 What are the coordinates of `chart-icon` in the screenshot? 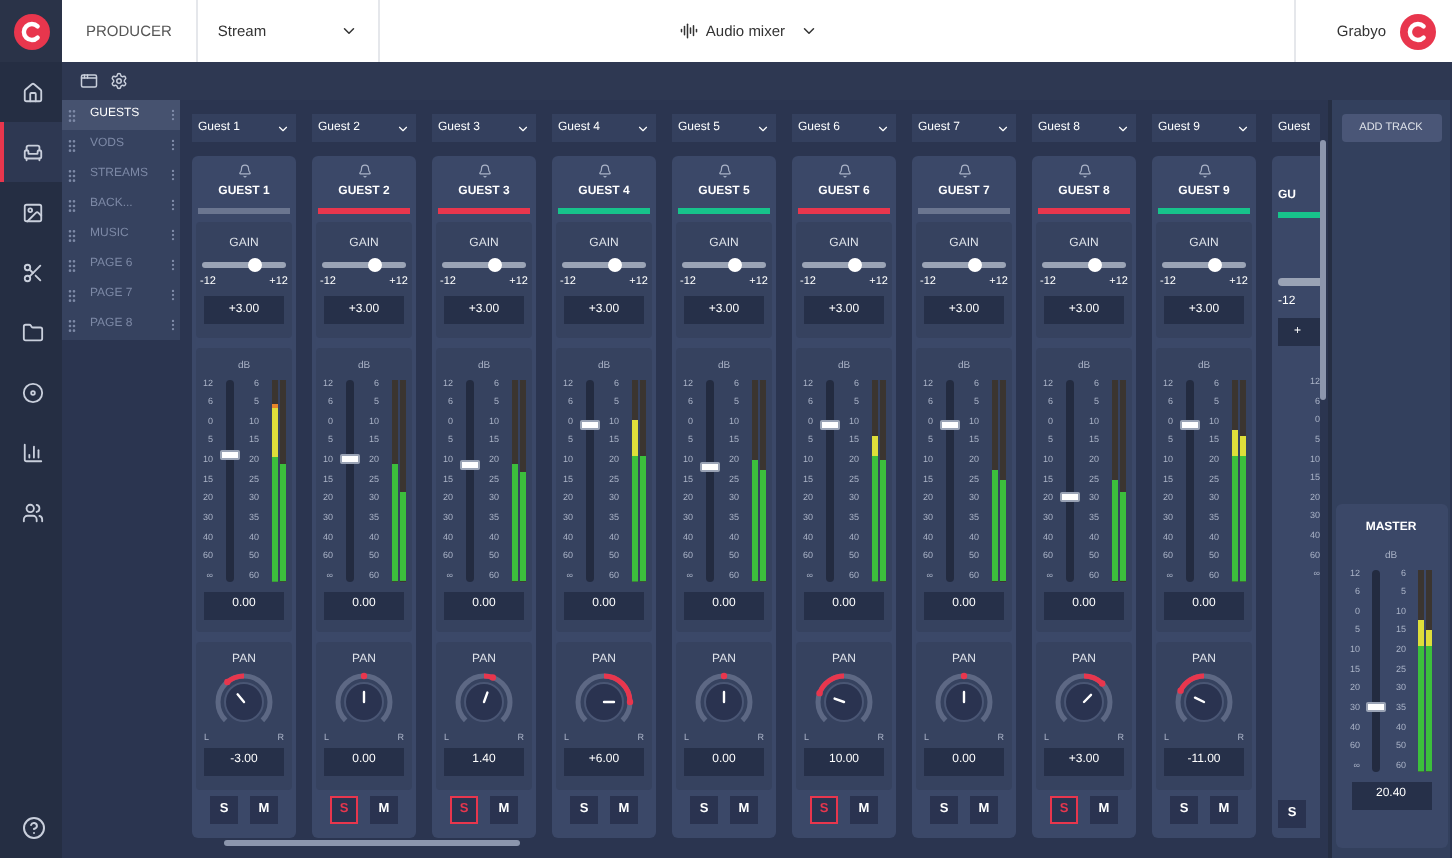 It's located at (33, 452).